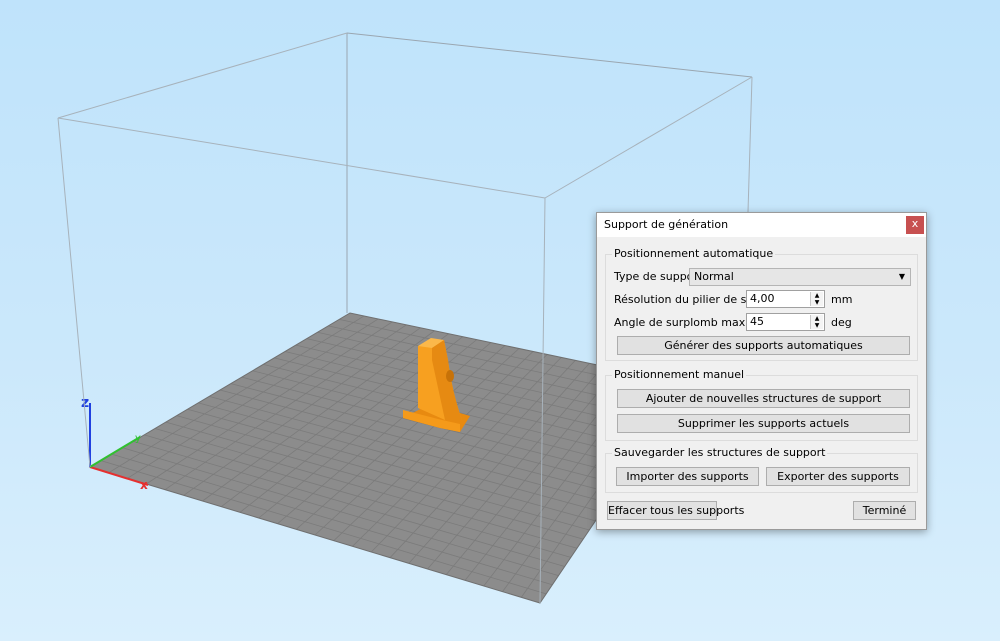 The image size is (1000, 641). I want to click on manual-positioning-title: Positionnement manuel, so click(679, 374).